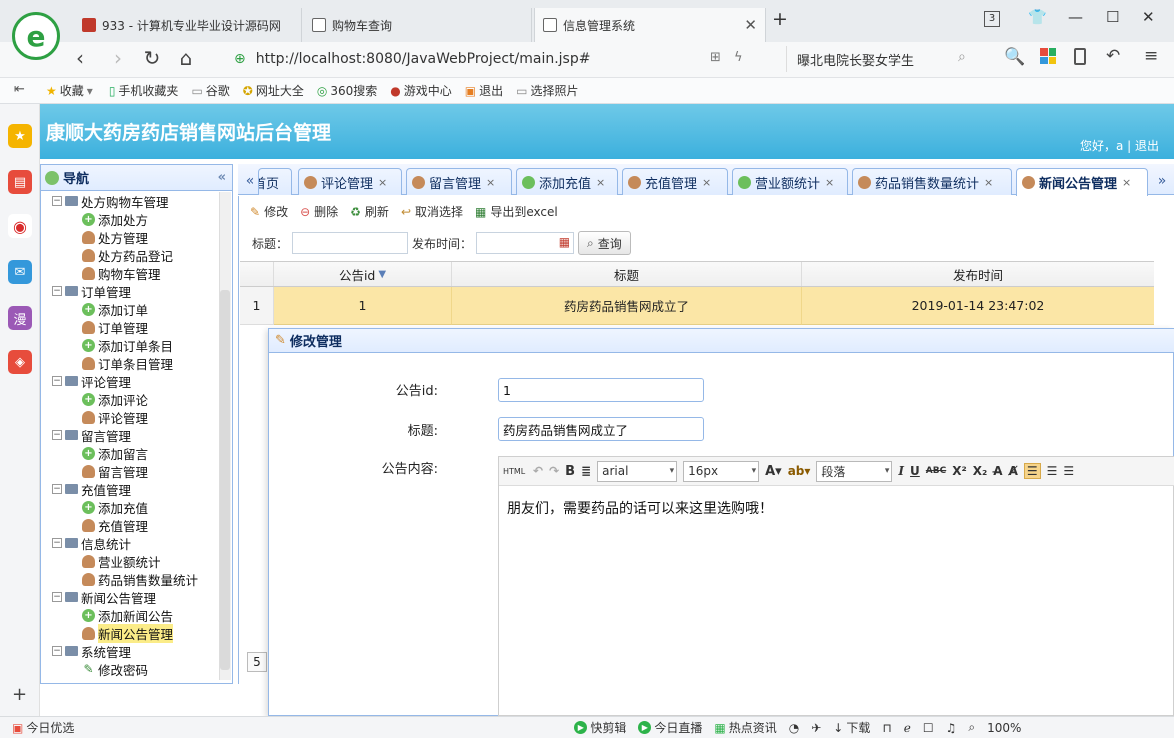  What do you see at coordinates (627, 274) in the screenshot?
I see `column-header-title: 标题` at bounding box center [627, 274].